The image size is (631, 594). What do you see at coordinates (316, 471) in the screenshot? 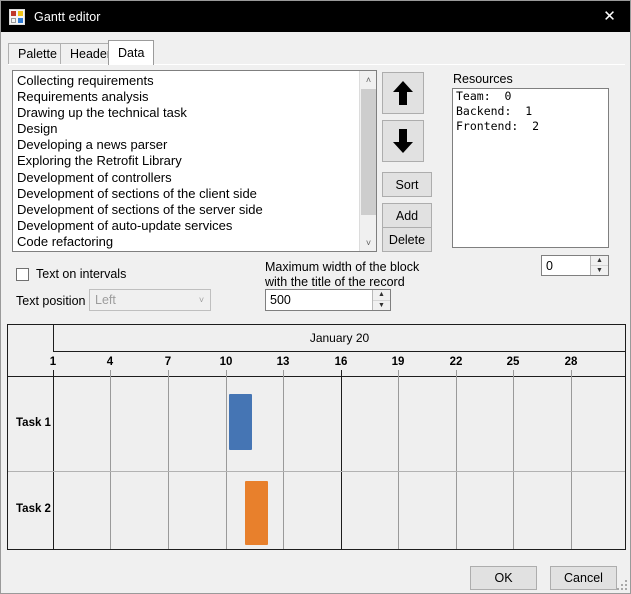
I see `gantt-row-divider` at bounding box center [316, 471].